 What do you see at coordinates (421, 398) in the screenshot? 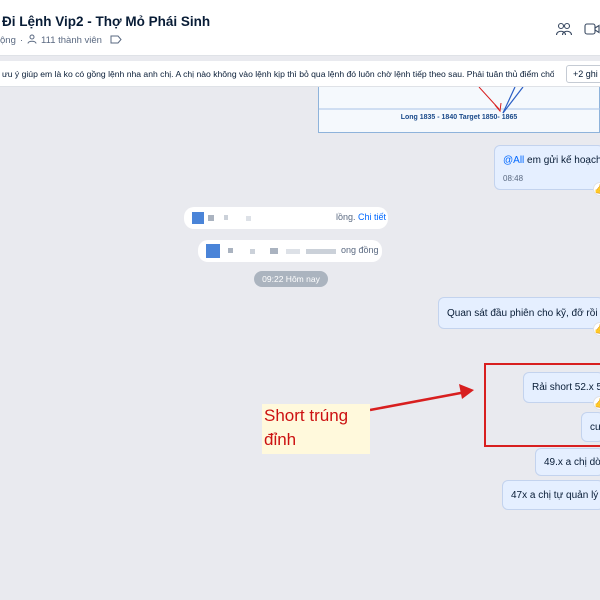
I see `annotation-arrow` at bounding box center [421, 398].